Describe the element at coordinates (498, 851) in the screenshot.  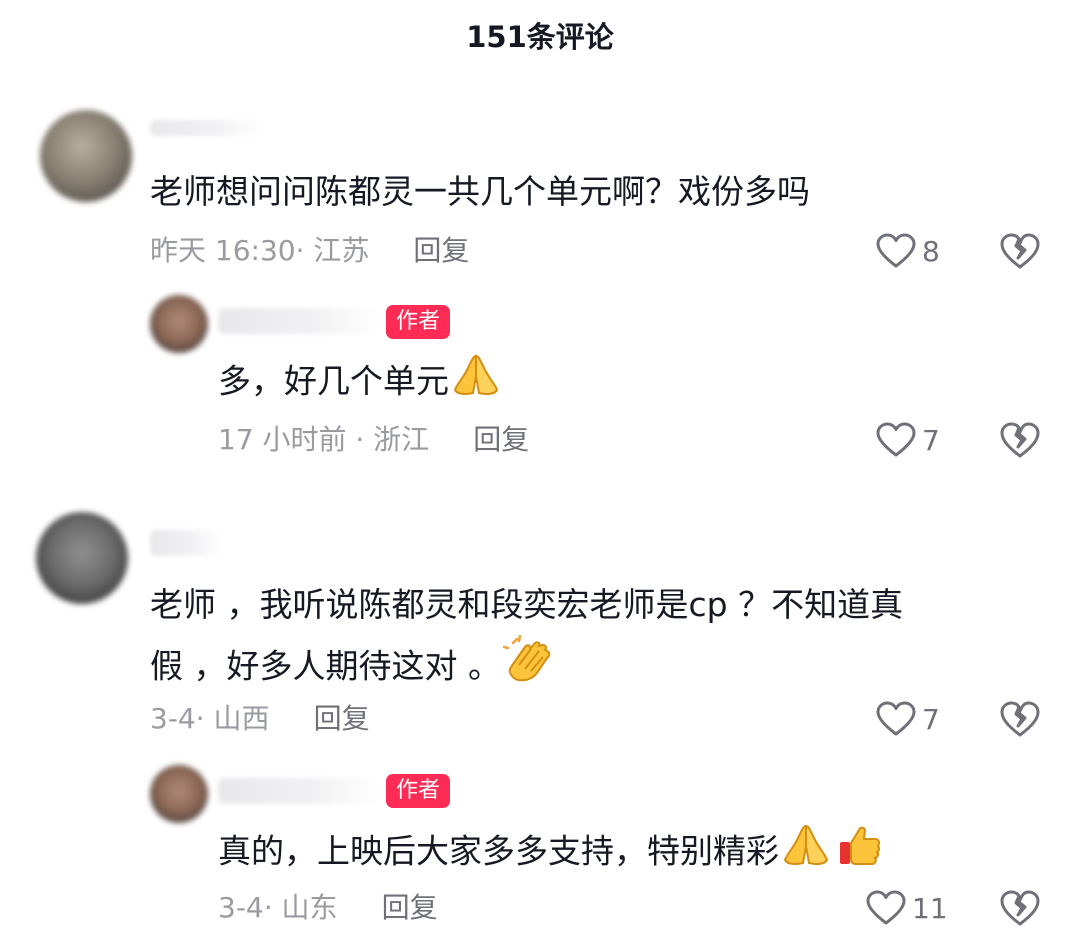
I see `reply-text: 真的，上映后大家多多支持，特别精彩` at that location.